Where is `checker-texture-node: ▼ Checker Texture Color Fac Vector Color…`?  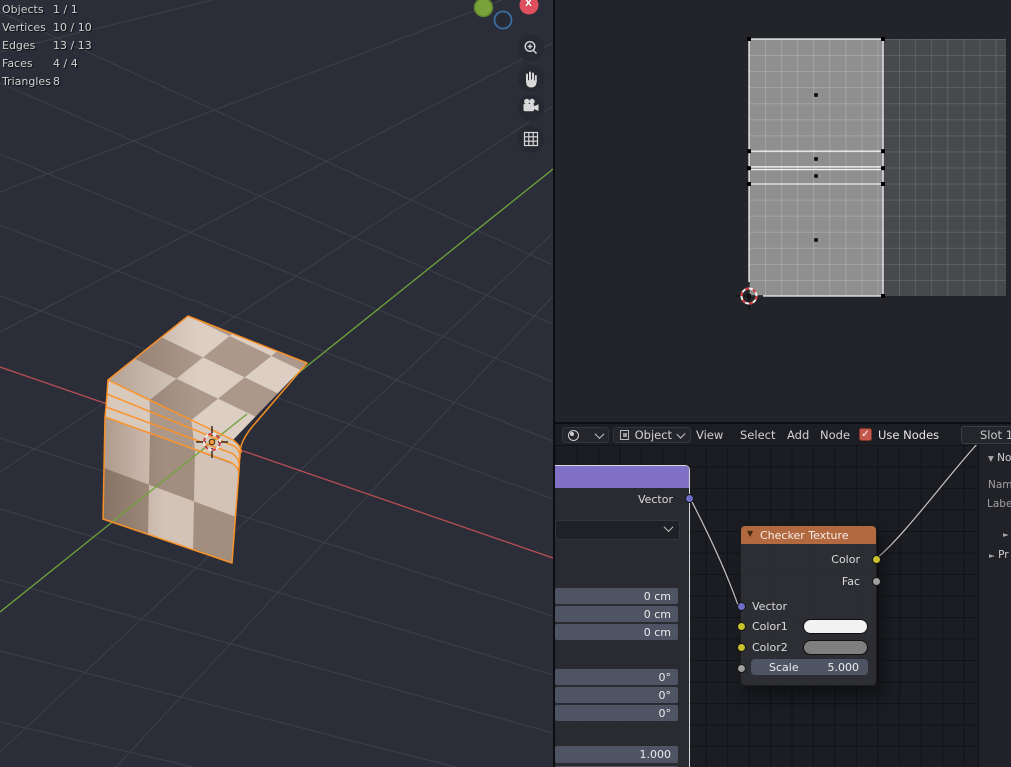
checker-texture-node: ▼ Checker Texture Color Fac Vector Color… is located at coordinates (808, 605).